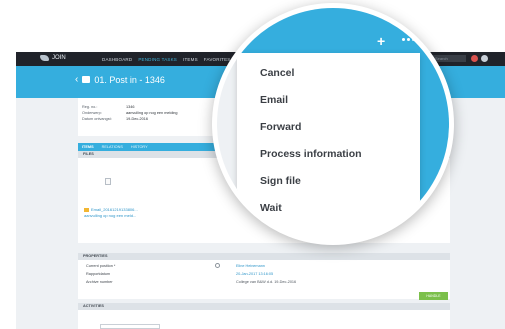 Image resolution: width=505 pixels, height=329 pixels. I want to click on tab-items: ITEMS, so click(88, 147).